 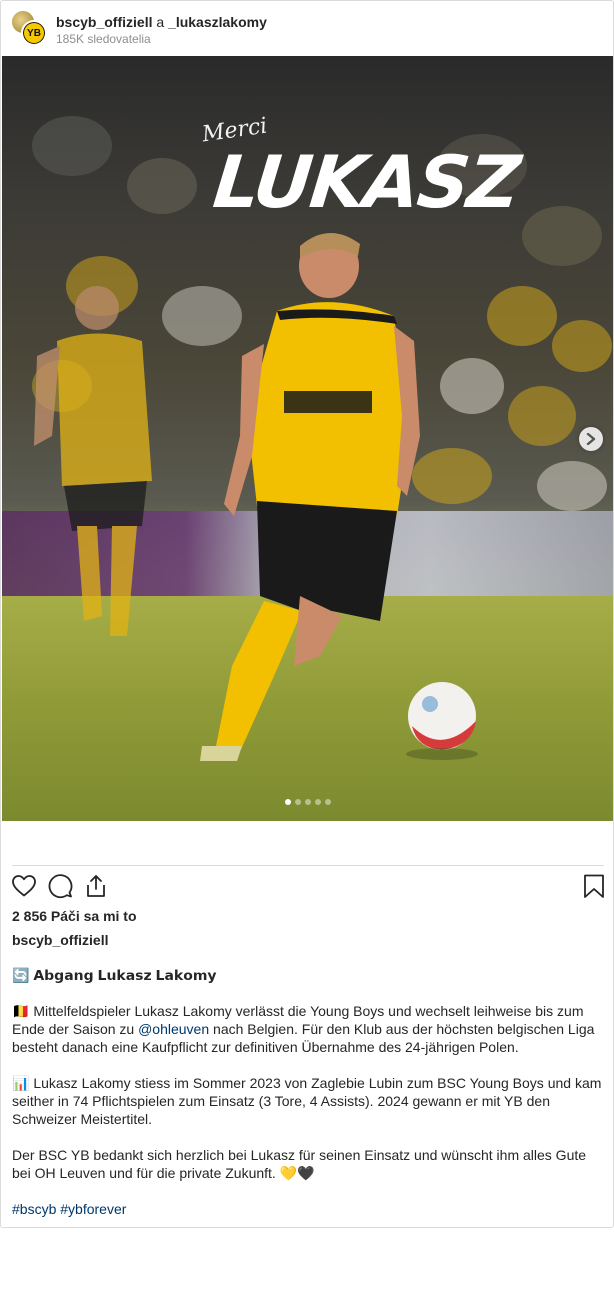 I want to click on next-slide-button, so click(x=591, y=439).